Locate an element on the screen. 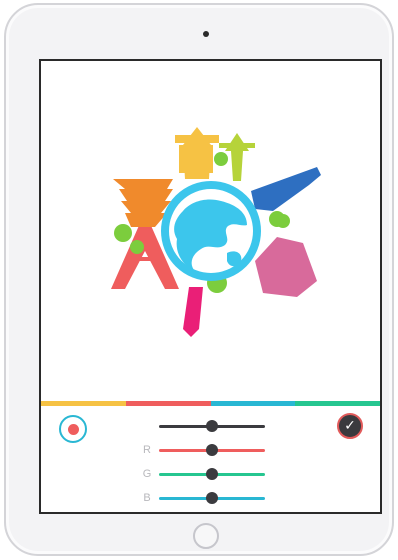 The height and width of the screenshot is (560, 398). pencil-shape is located at coordinates (193, 312).